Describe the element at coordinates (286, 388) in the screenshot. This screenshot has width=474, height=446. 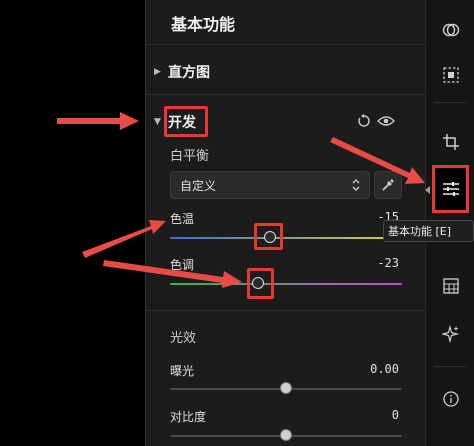
I see `exposure-slider-thumb` at that location.